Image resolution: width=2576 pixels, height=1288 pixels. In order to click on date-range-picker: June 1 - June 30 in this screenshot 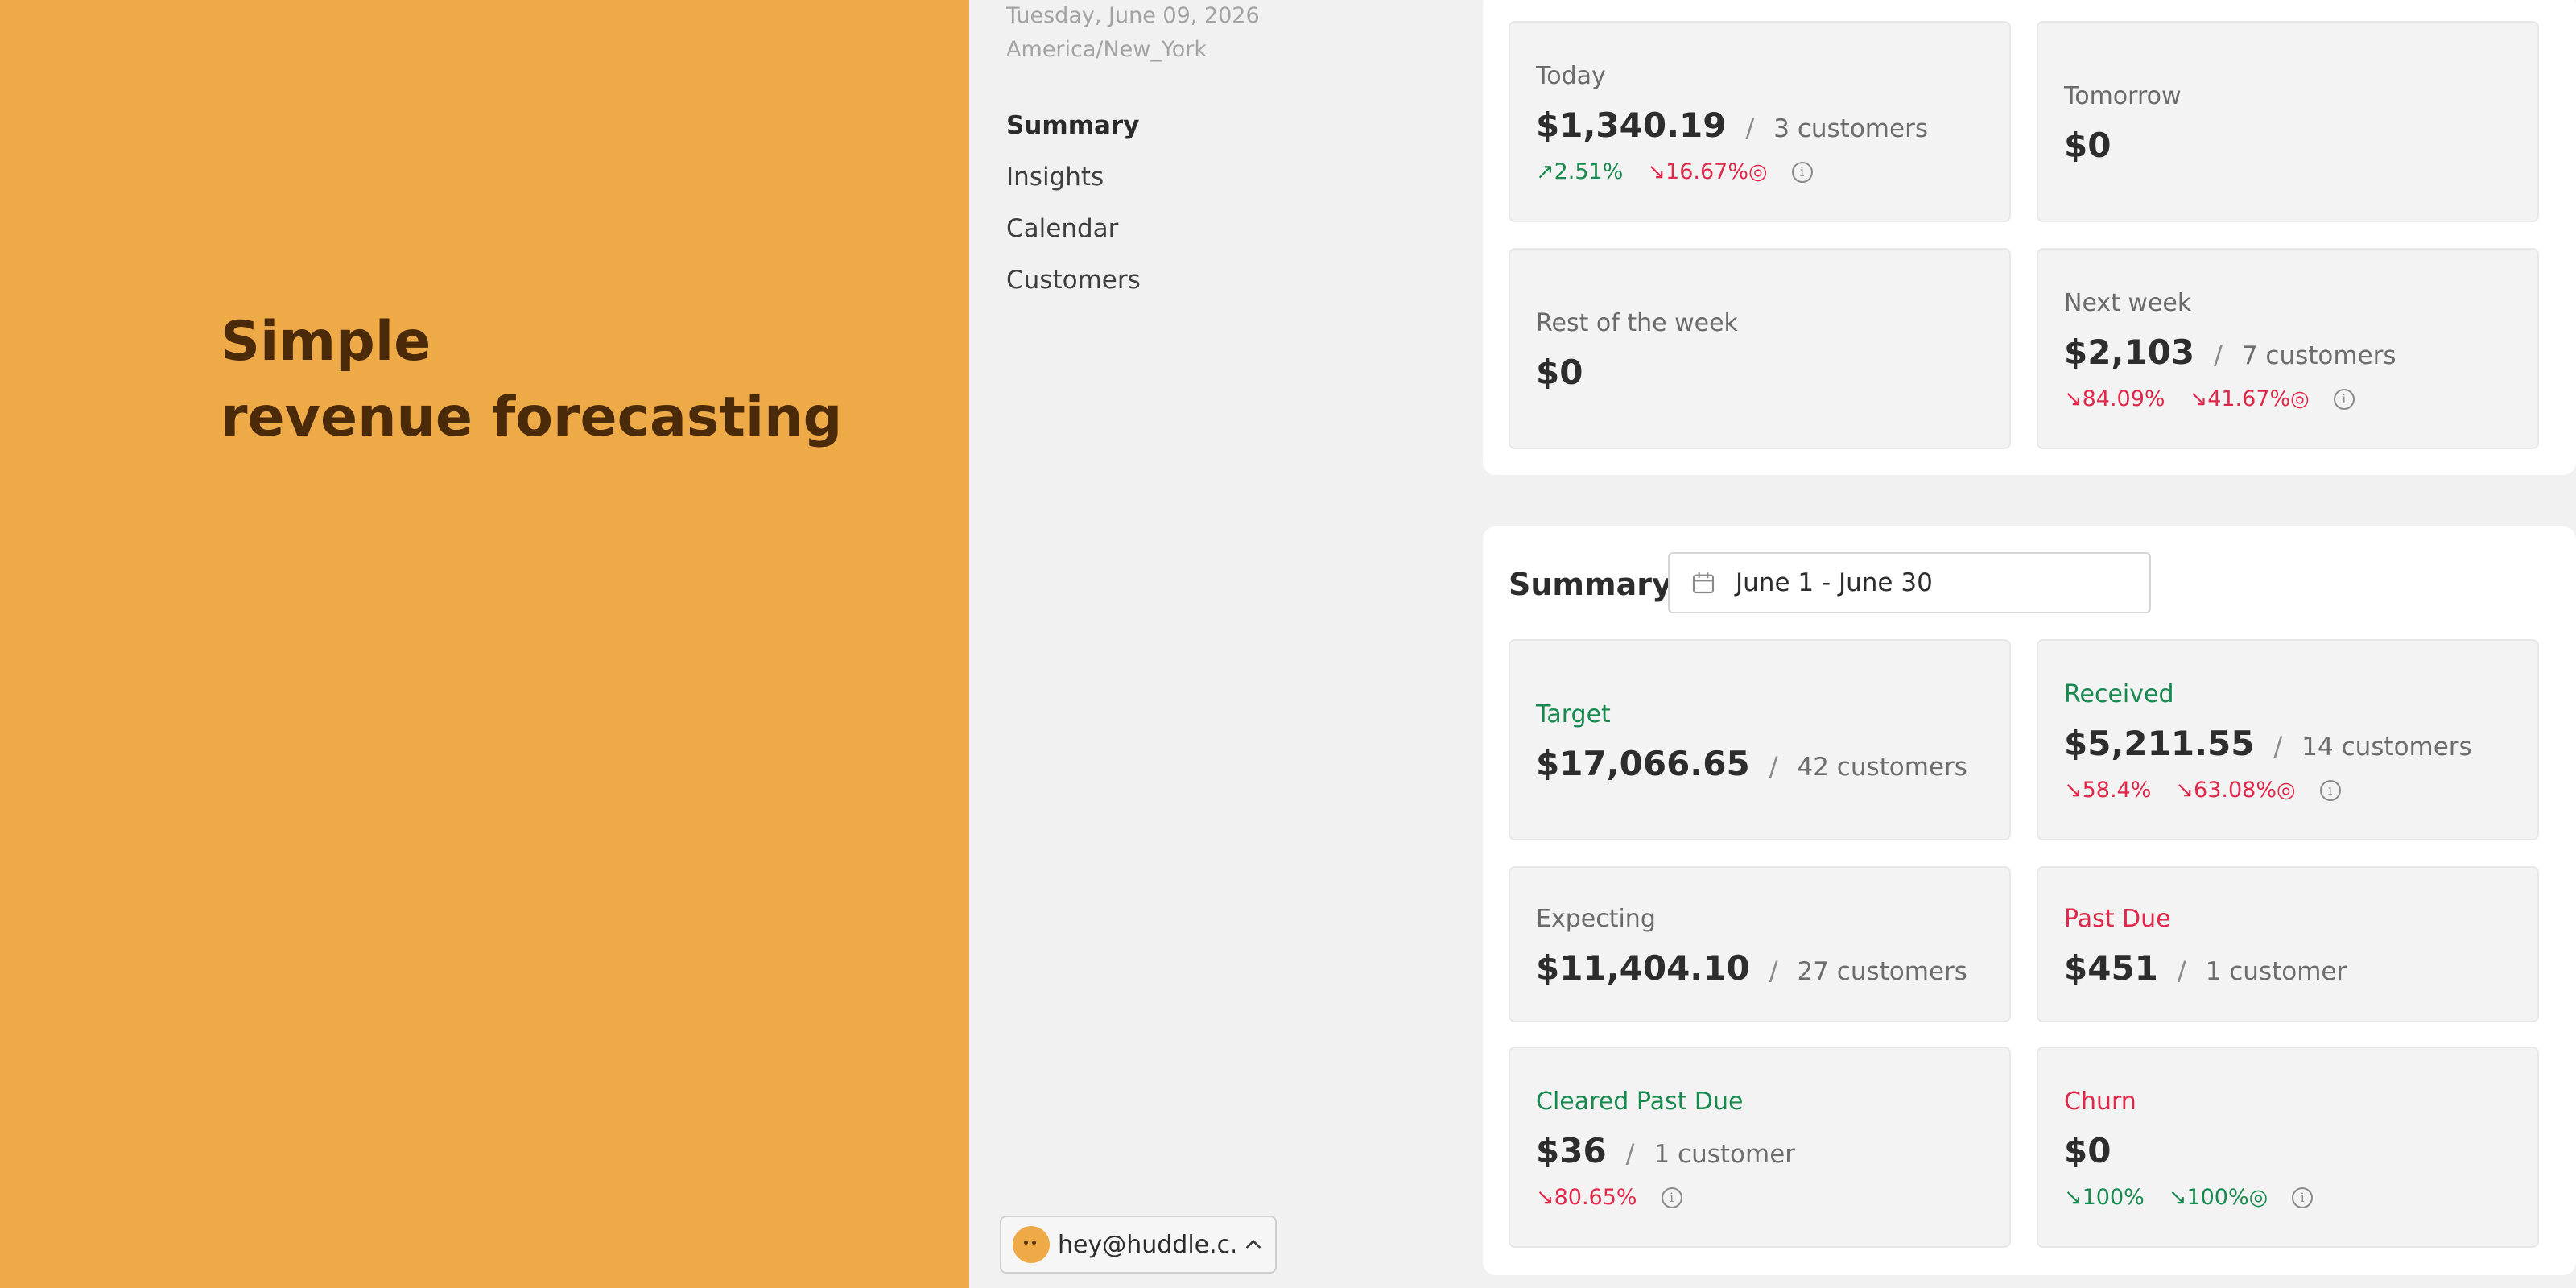, I will do `click(1909, 582)`.